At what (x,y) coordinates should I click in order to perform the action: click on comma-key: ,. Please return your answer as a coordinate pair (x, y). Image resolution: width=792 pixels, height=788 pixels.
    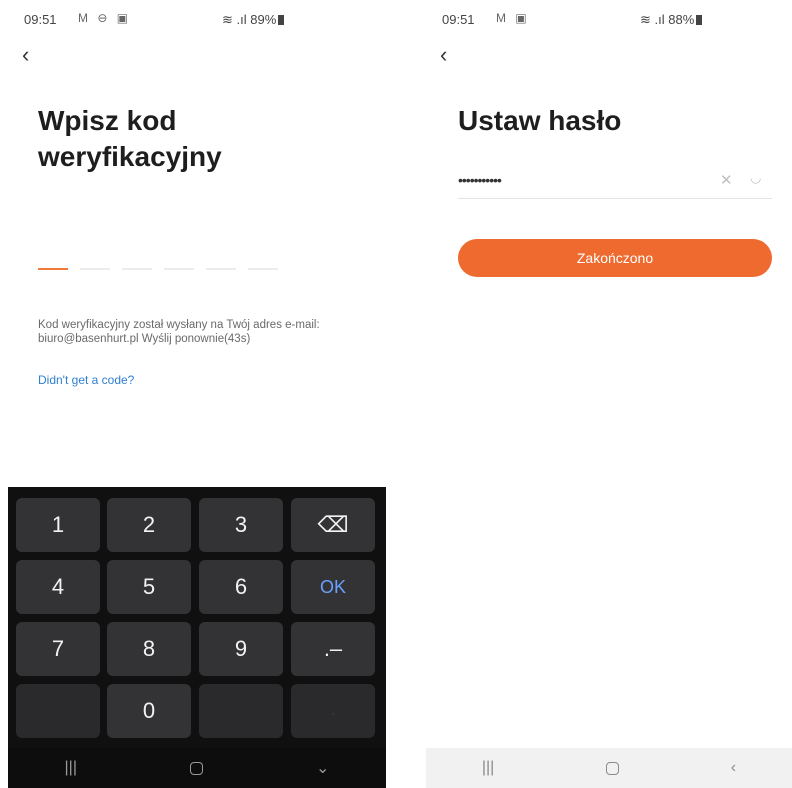
    Looking at the image, I should click on (333, 711).